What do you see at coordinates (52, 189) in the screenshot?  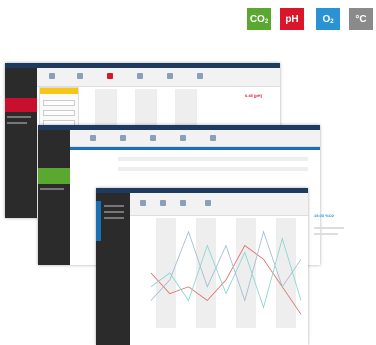 I see `sidebar-item` at bounding box center [52, 189].